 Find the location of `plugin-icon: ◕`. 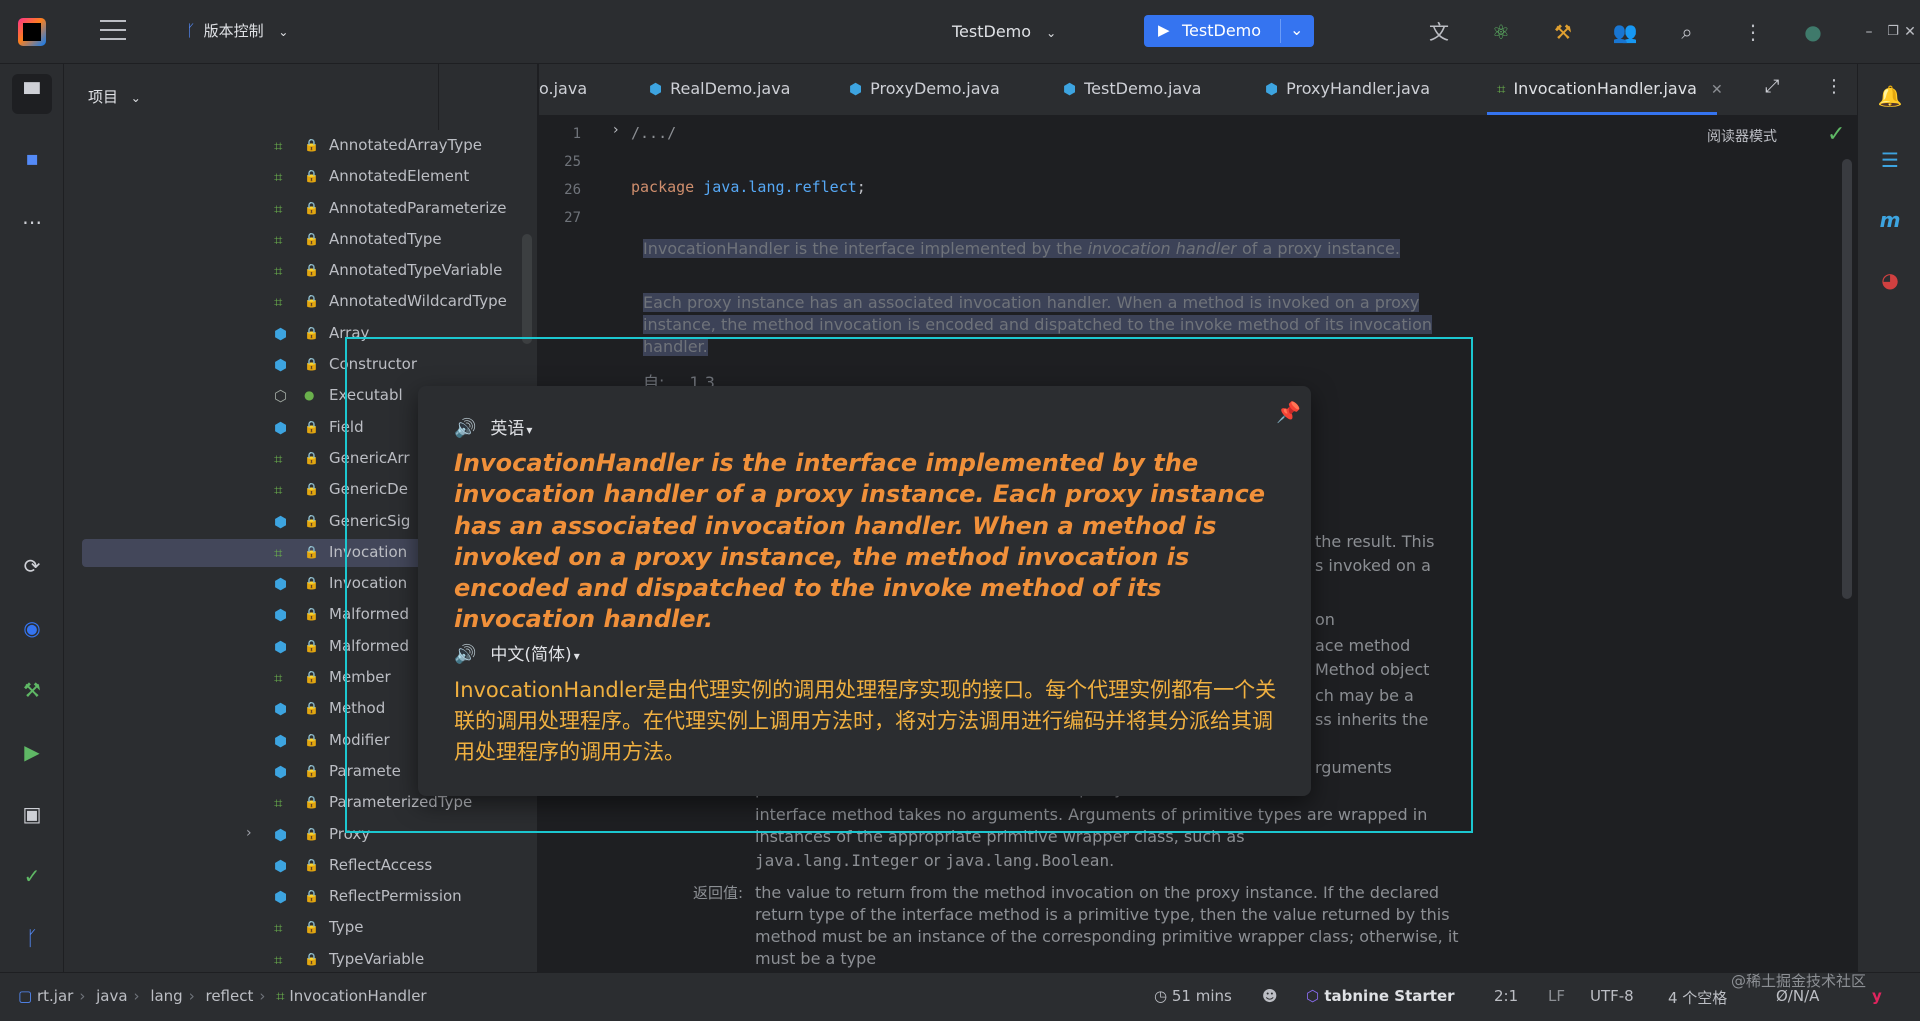

plugin-icon: ◕ is located at coordinates (1890, 280).